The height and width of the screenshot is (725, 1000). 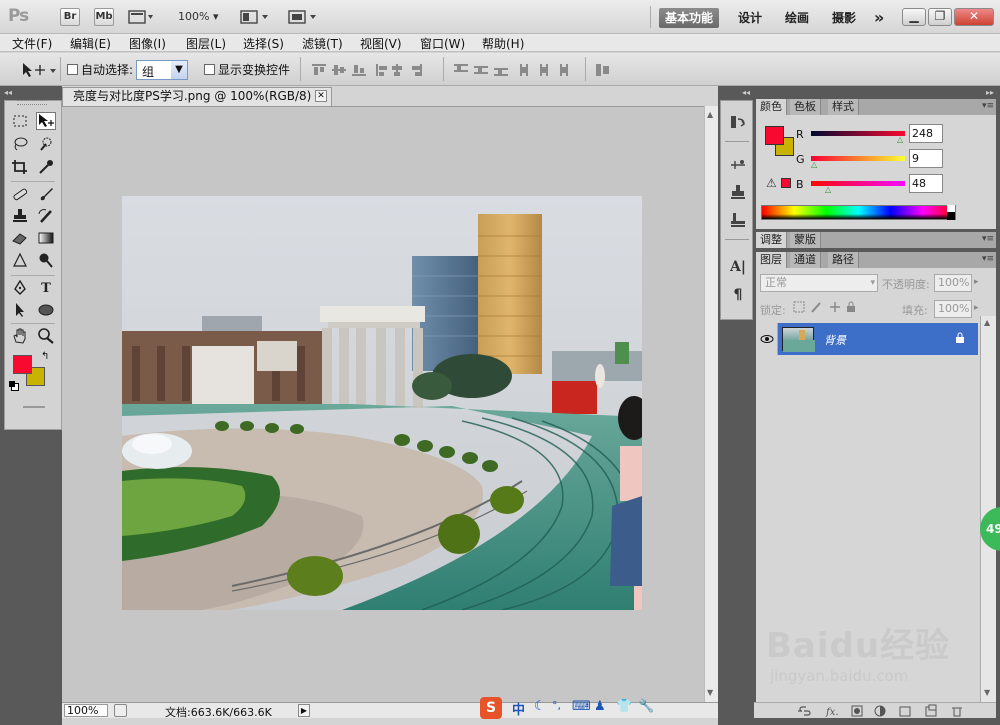 What do you see at coordinates (843, 107) in the screenshot?
I see `tab-styles: 样式` at bounding box center [843, 107].